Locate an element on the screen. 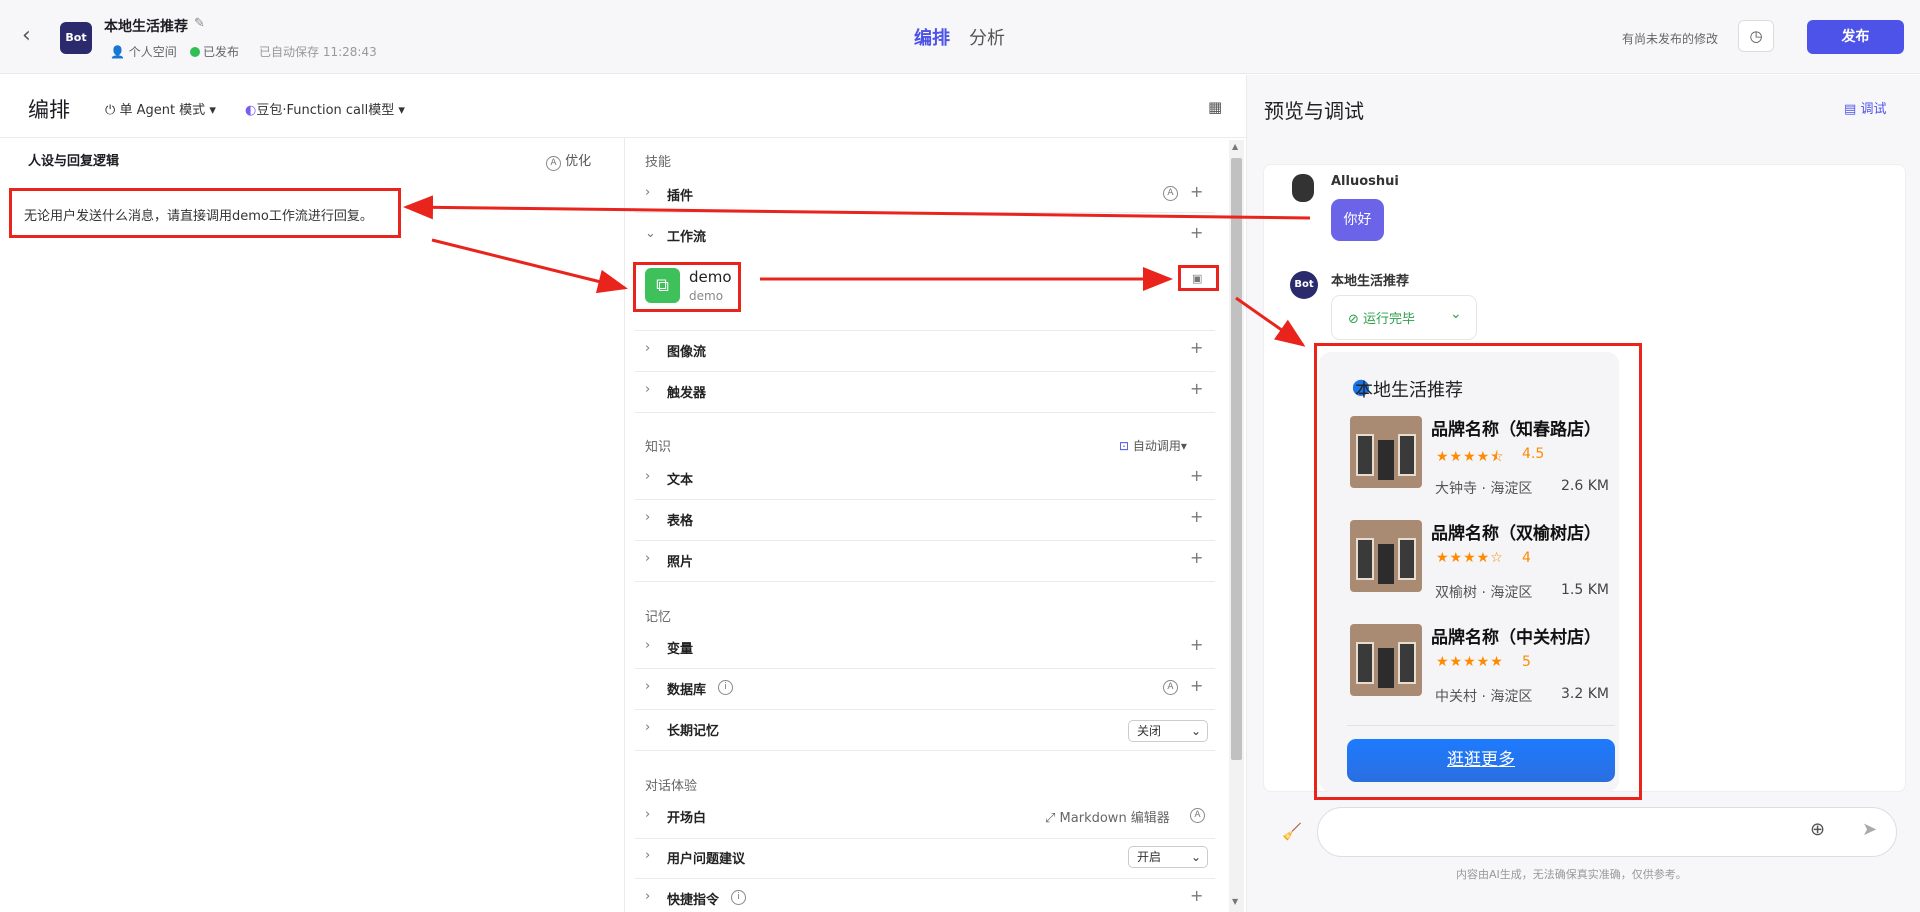 The width and height of the screenshot is (1920, 912). preview-title: 预览与调试 is located at coordinates (1314, 111).